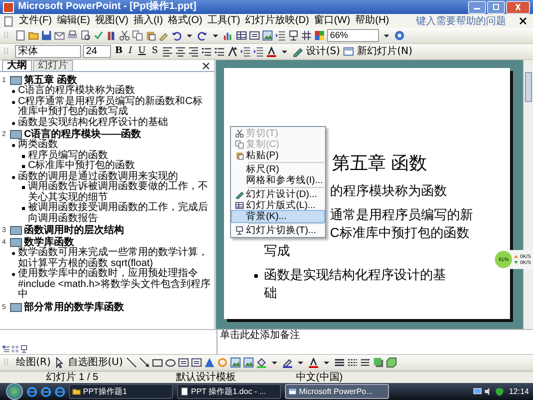 The height and width of the screenshot is (400, 533). I want to click on pointer-icon, so click(59, 362).